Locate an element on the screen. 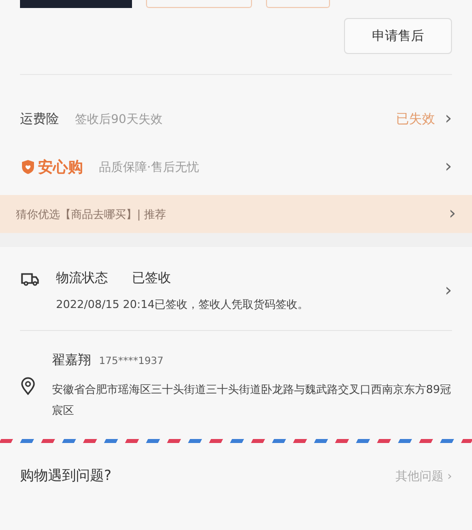  logistics-label: 物流状态 is located at coordinates (82, 278).